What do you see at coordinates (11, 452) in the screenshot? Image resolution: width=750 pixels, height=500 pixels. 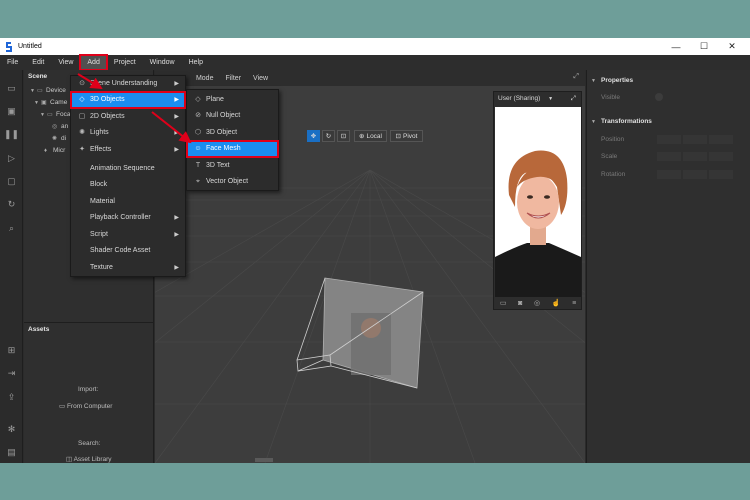 I see `notification-icon: ▤` at bounding box center [11, 452].